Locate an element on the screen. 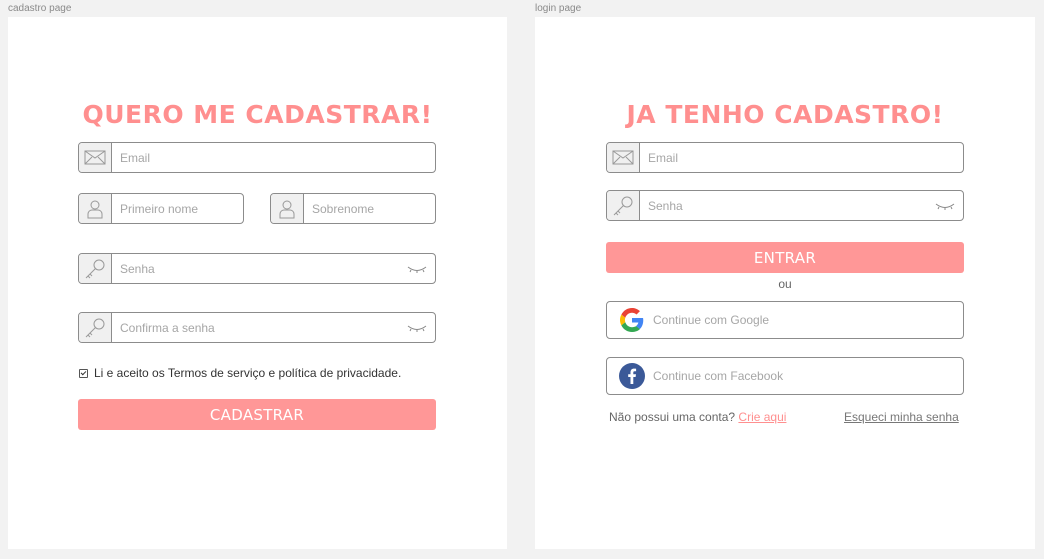  first-name-field: Primeiro nome is located at coordinates (161, 208).